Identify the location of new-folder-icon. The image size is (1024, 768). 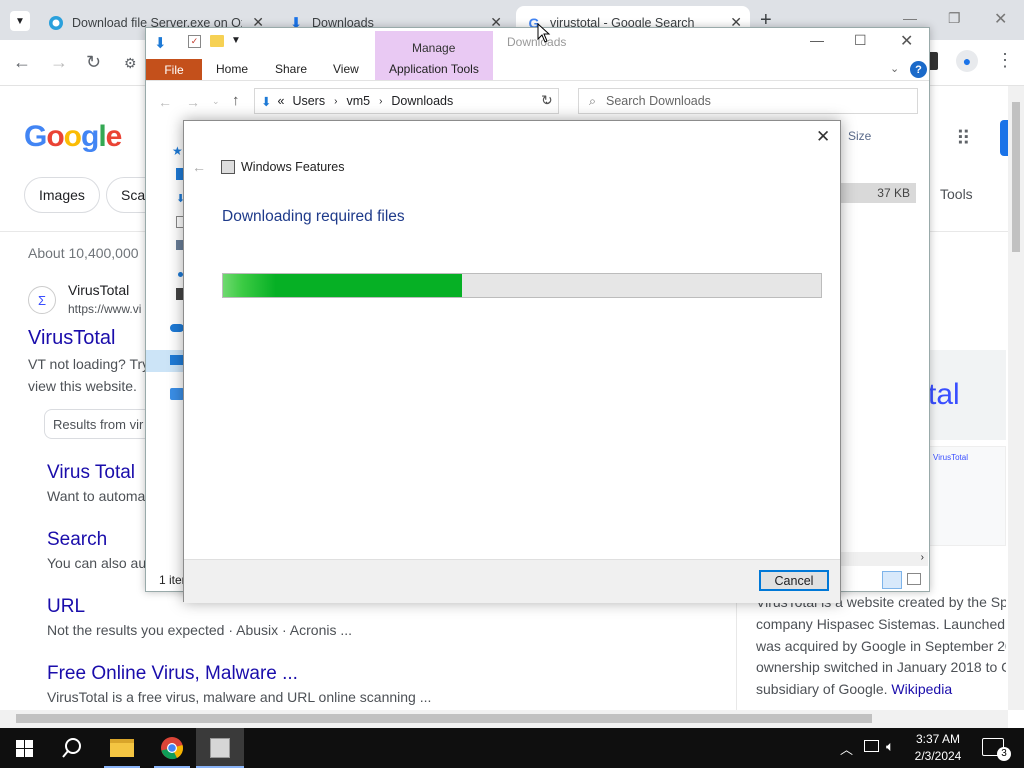
(217, 41).